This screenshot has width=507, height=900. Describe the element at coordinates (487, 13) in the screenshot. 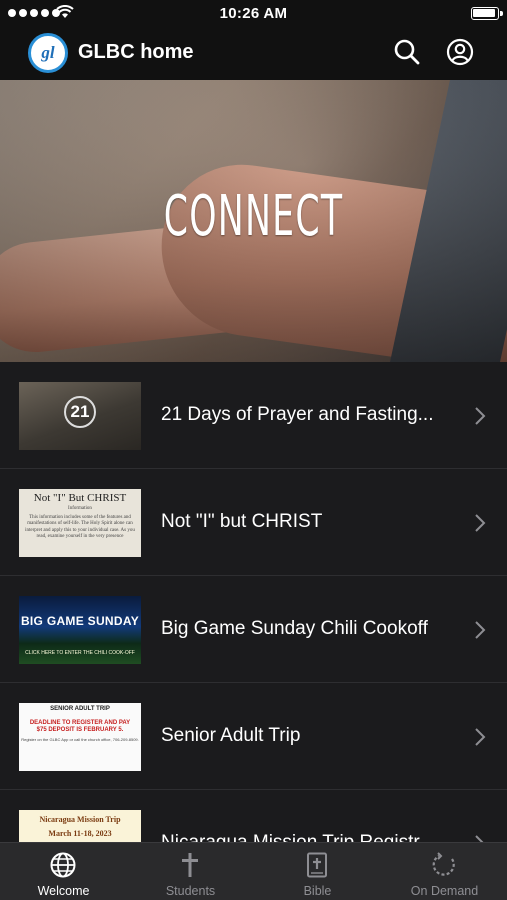

I see `battery-icon` at that location.